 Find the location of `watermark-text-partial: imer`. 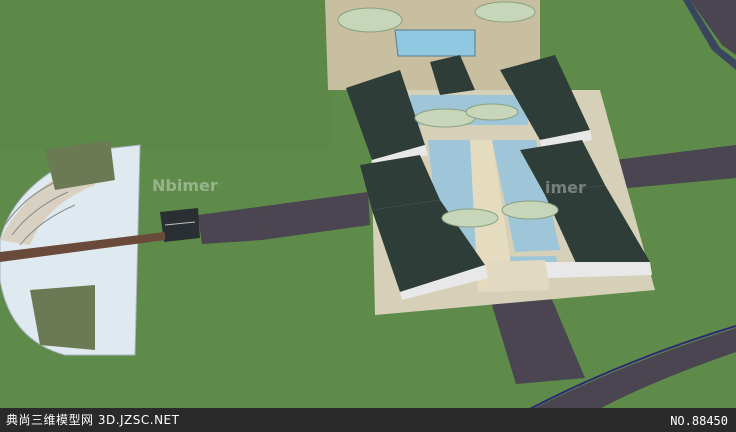

watermark-text-partial: imer is located at coordinates (565, 187).